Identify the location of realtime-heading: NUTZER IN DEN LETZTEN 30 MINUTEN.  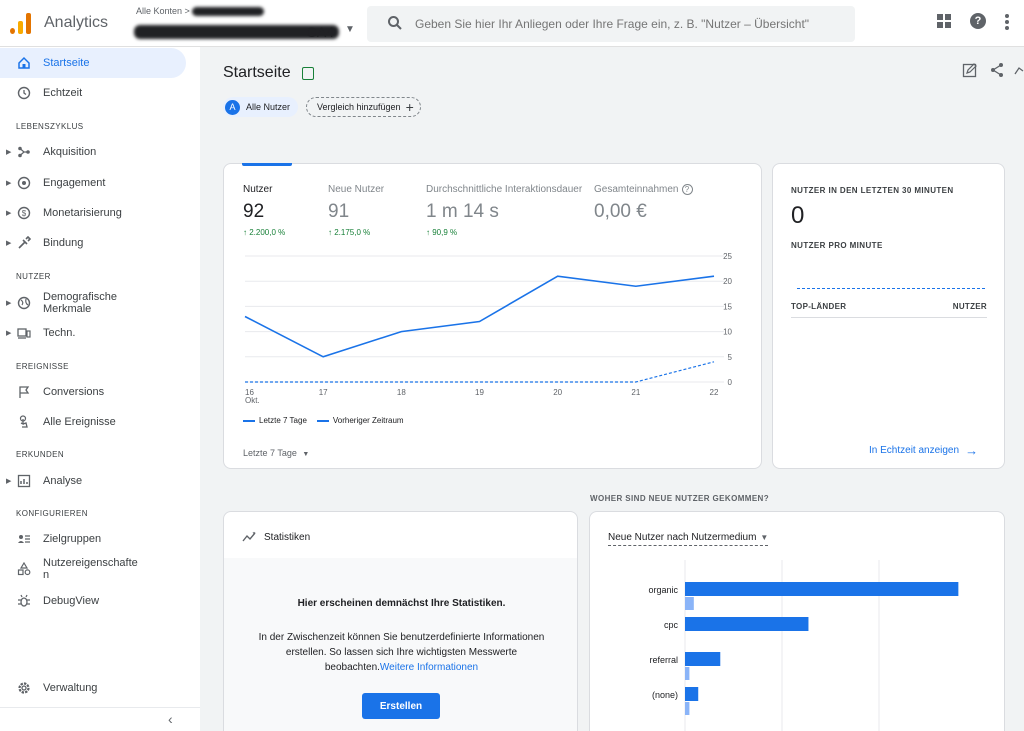
(872, 190).